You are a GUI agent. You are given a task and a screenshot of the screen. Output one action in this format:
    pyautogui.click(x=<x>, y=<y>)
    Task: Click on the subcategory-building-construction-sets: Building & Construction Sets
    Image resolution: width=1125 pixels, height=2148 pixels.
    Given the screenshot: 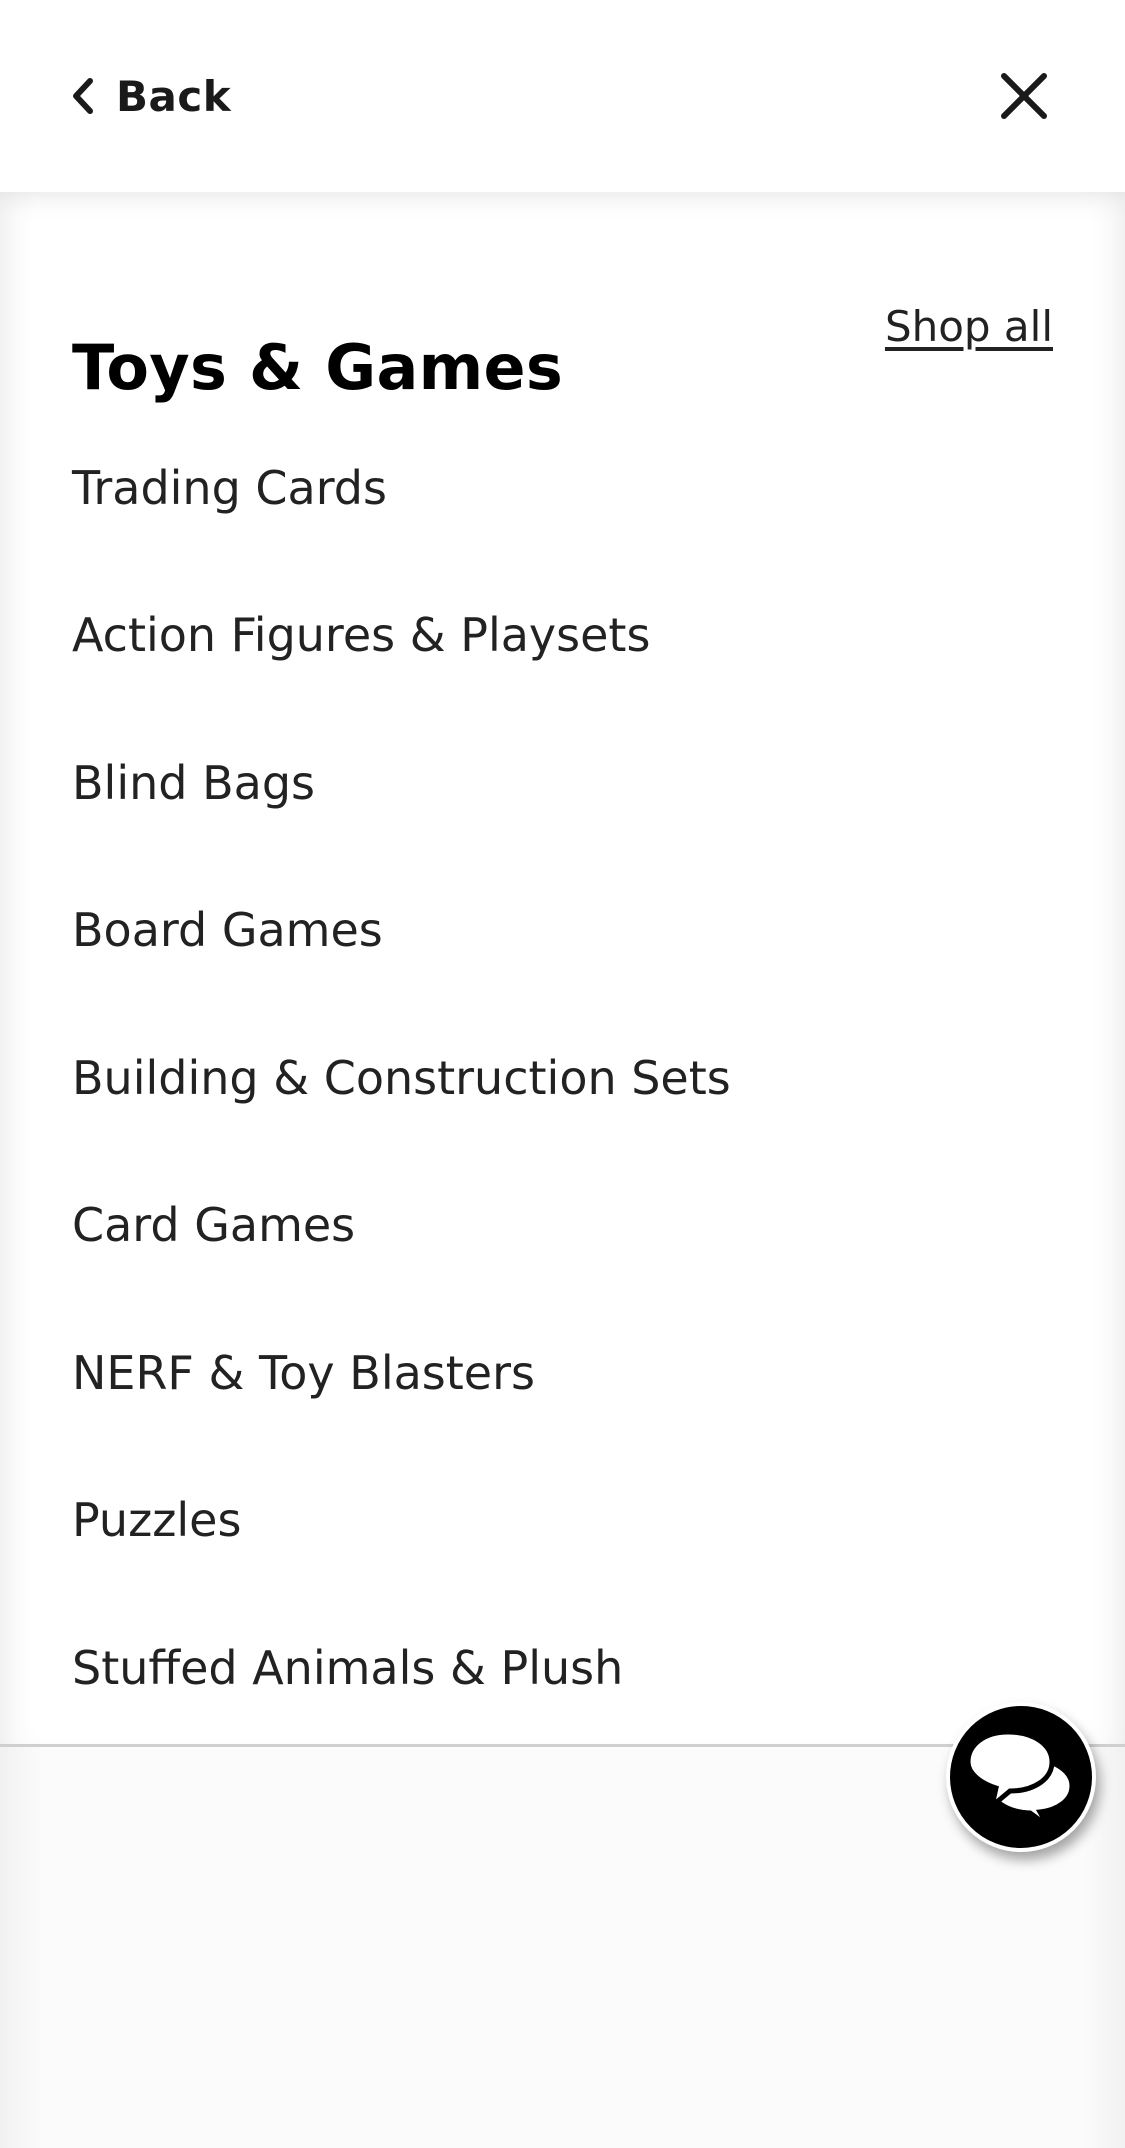 What is the action you would take?
    pyautogui.click(x=562, y=1078)
    